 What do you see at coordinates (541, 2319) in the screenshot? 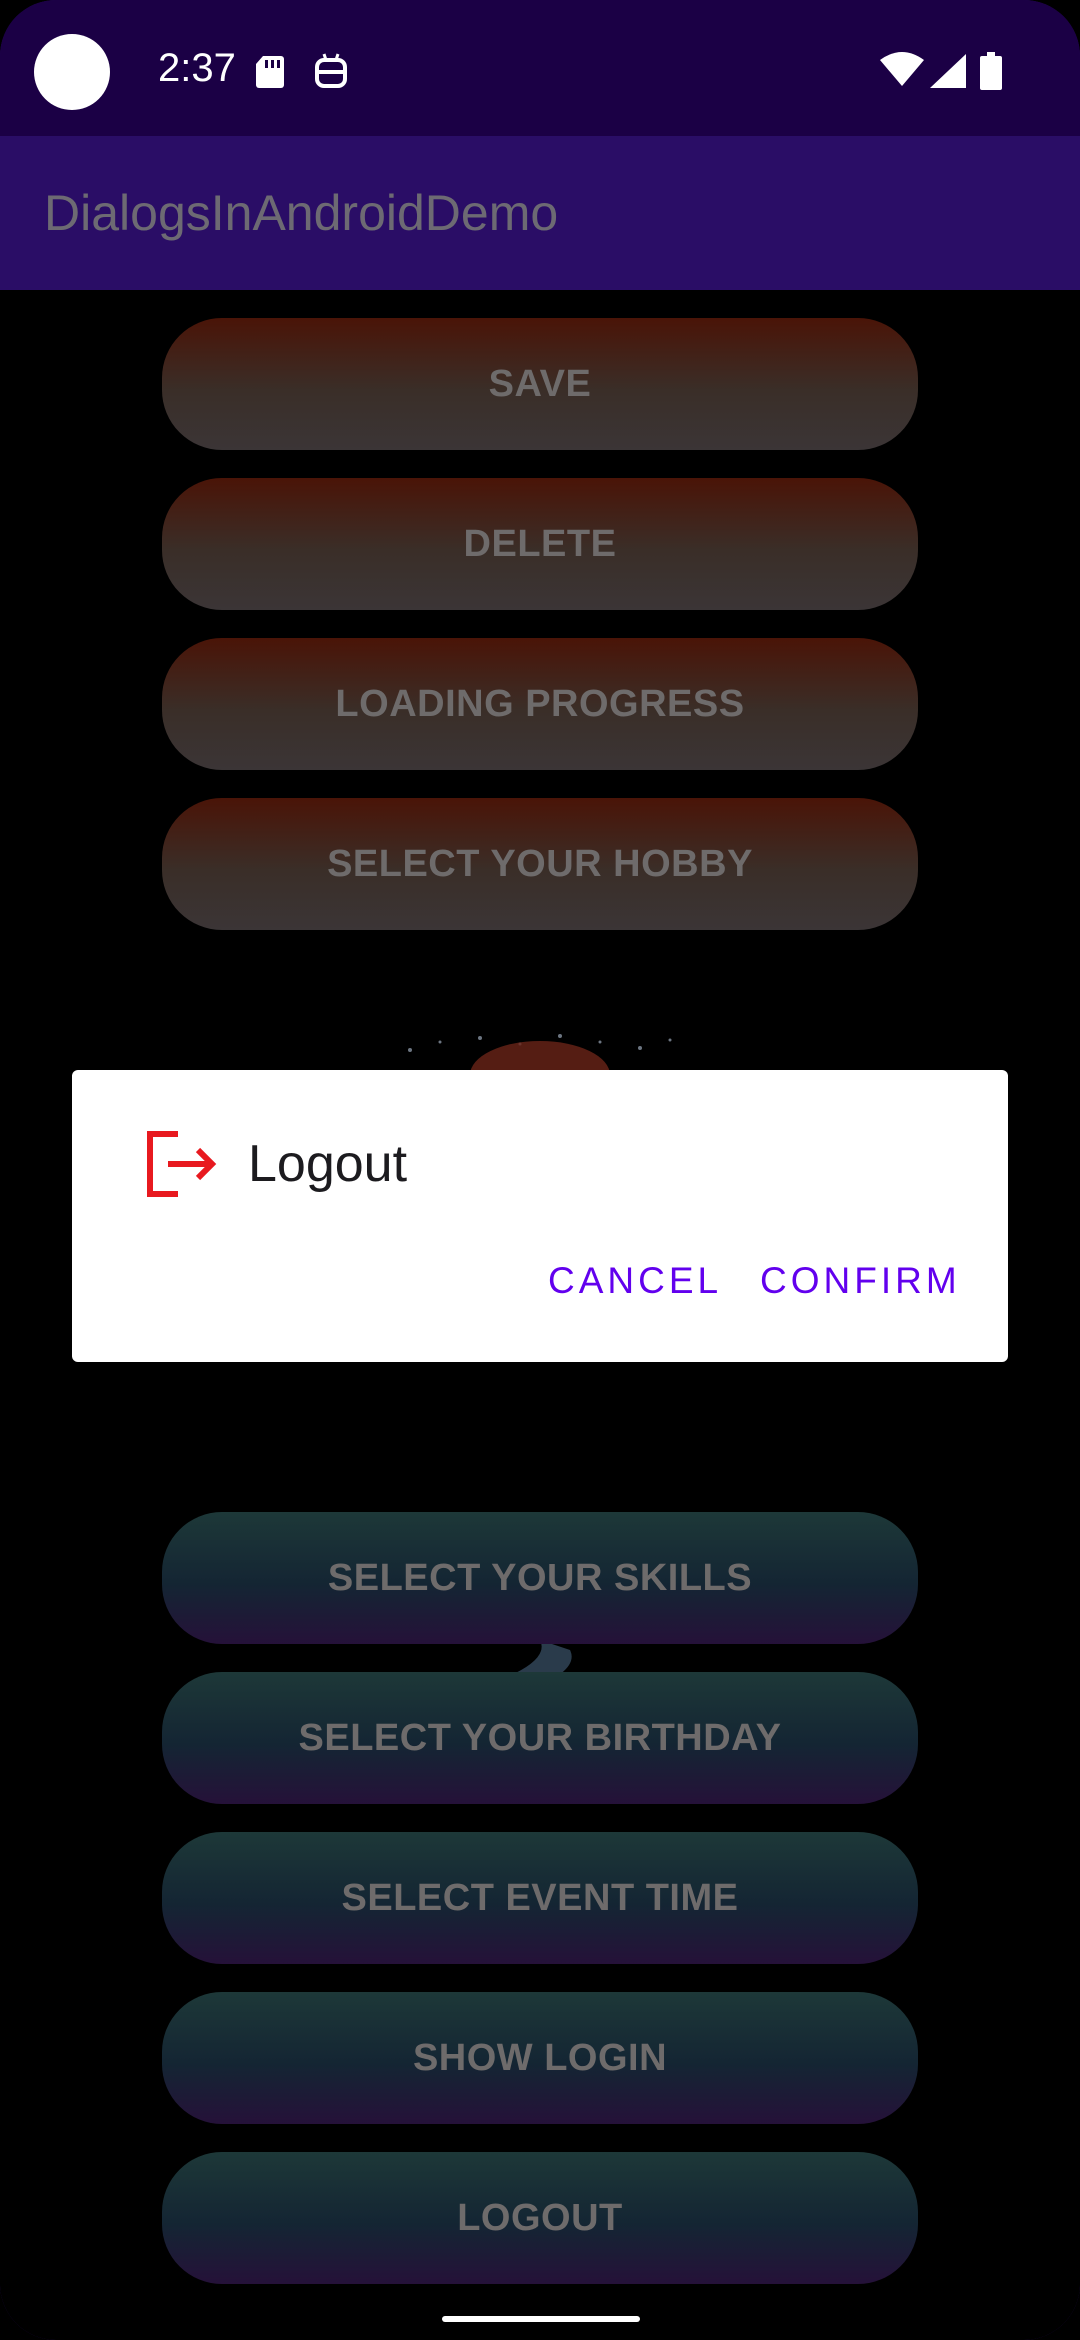
I see `navigation-handle` at bounding box center [541, 2319].